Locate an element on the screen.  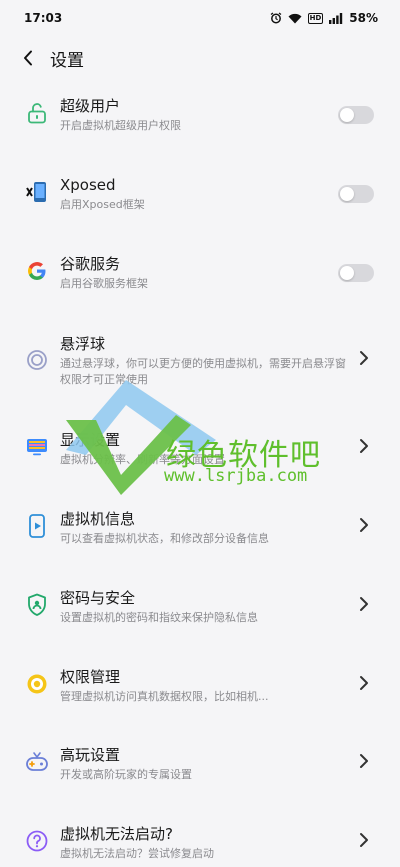
status-icons: HD 58% is located at coordinates (324, 18).